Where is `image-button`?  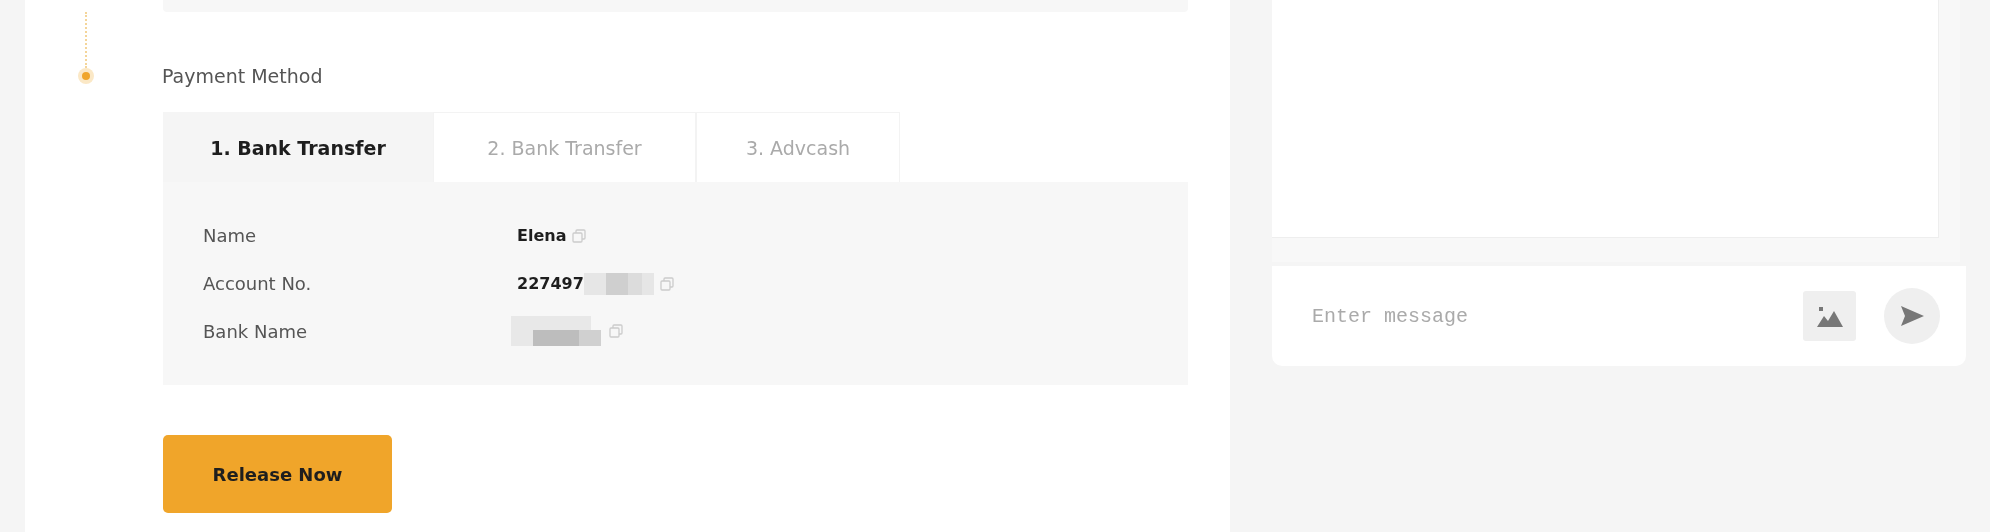
image-button is located at coordinates (1829, 316).